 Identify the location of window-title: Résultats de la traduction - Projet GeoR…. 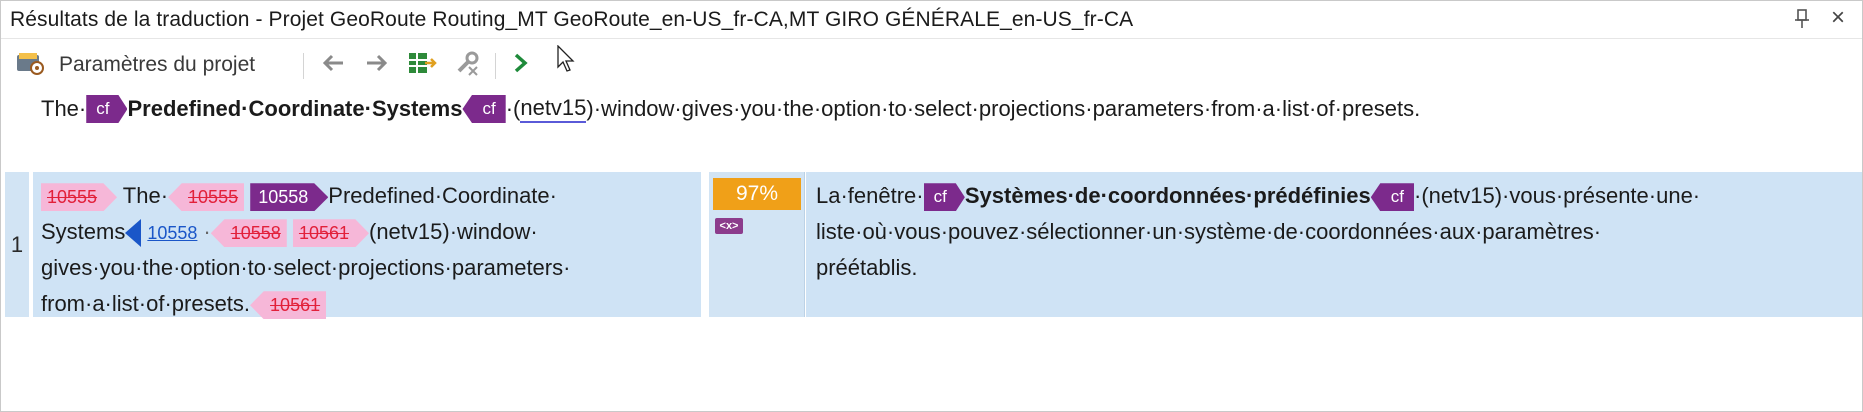
(572, 19).